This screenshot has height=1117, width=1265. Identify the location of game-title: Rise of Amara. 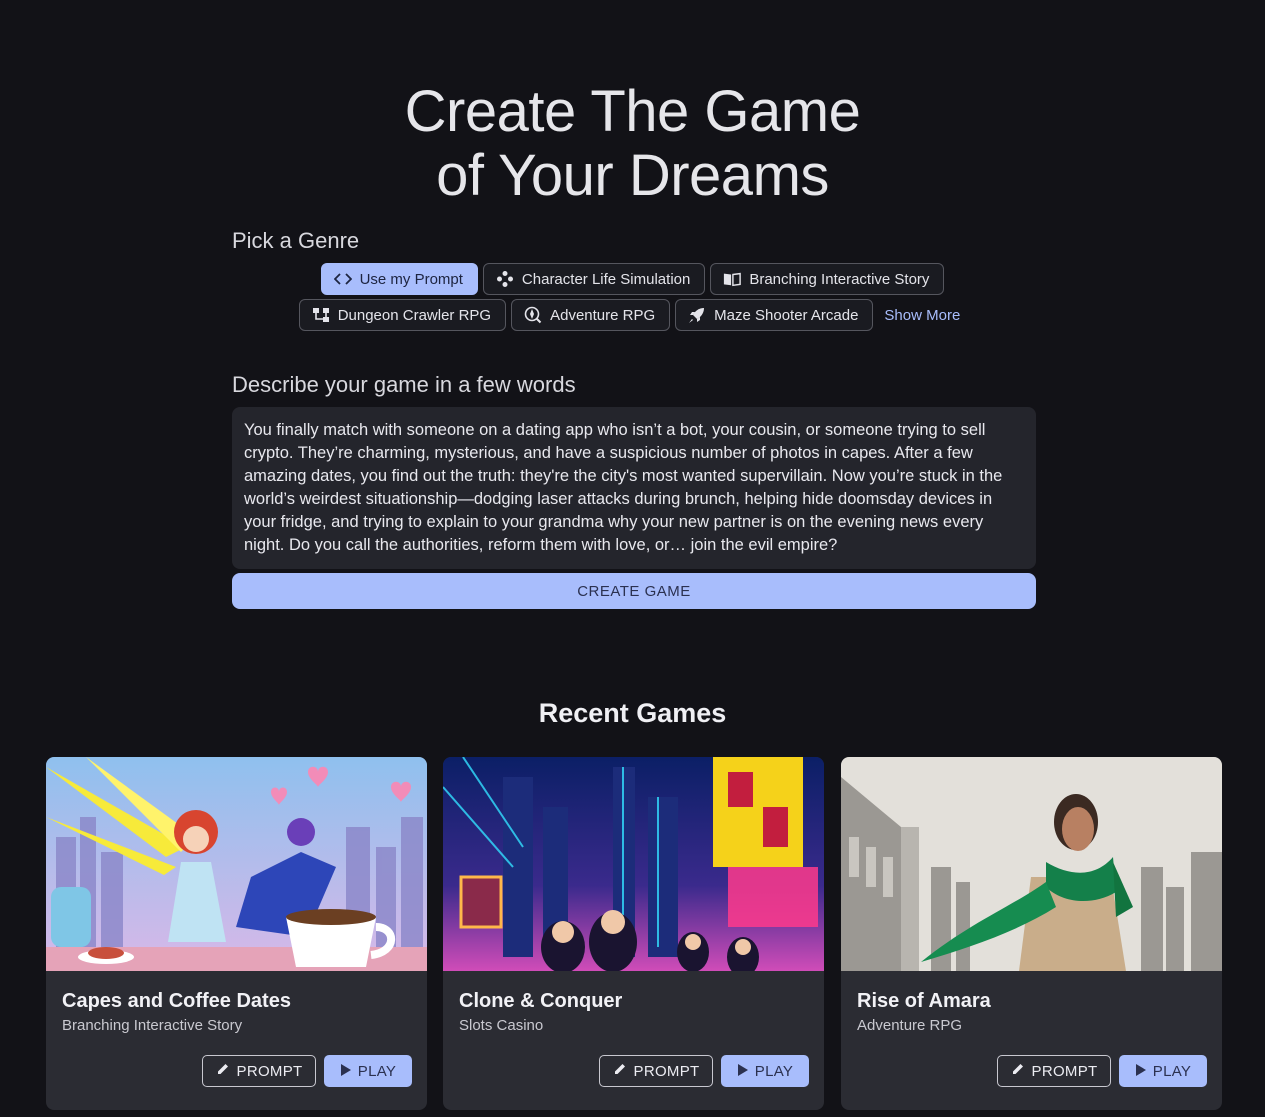
(924, 1001).